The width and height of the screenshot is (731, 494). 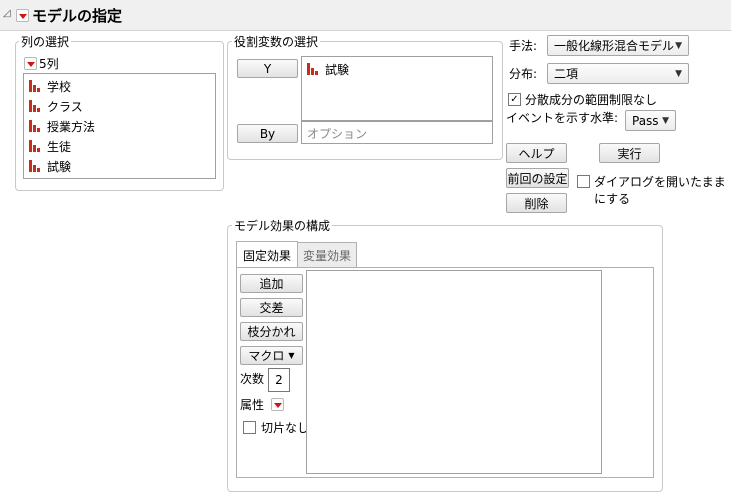 I want to click on list-item: クラス, so click(x=56, y=106).